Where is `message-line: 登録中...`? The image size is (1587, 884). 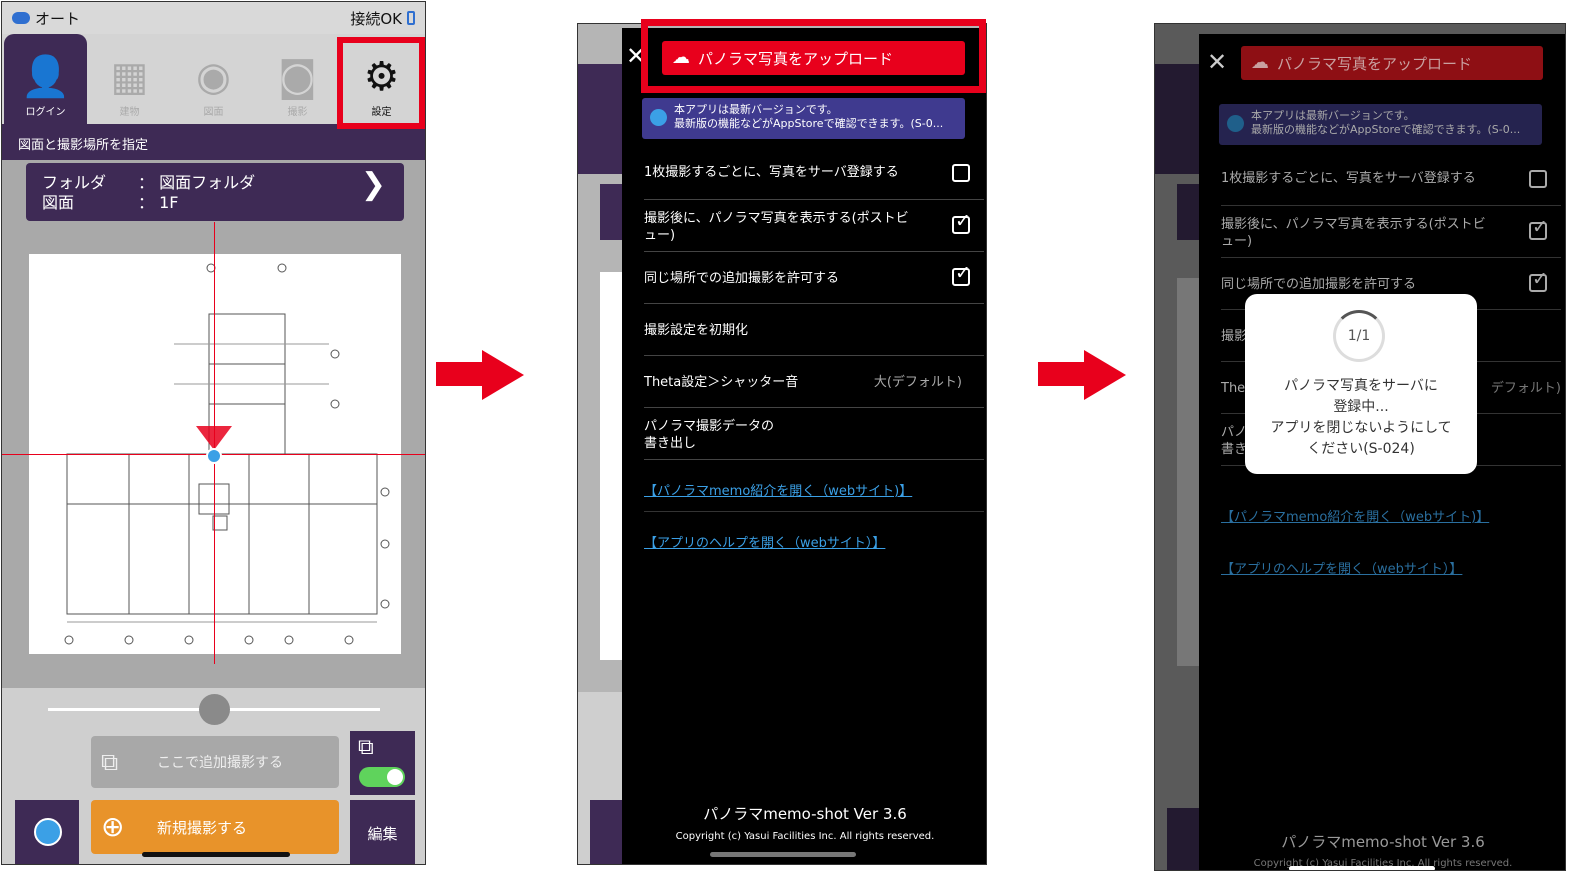 message-line: 登録中... is located at coordinates (1361, 407).